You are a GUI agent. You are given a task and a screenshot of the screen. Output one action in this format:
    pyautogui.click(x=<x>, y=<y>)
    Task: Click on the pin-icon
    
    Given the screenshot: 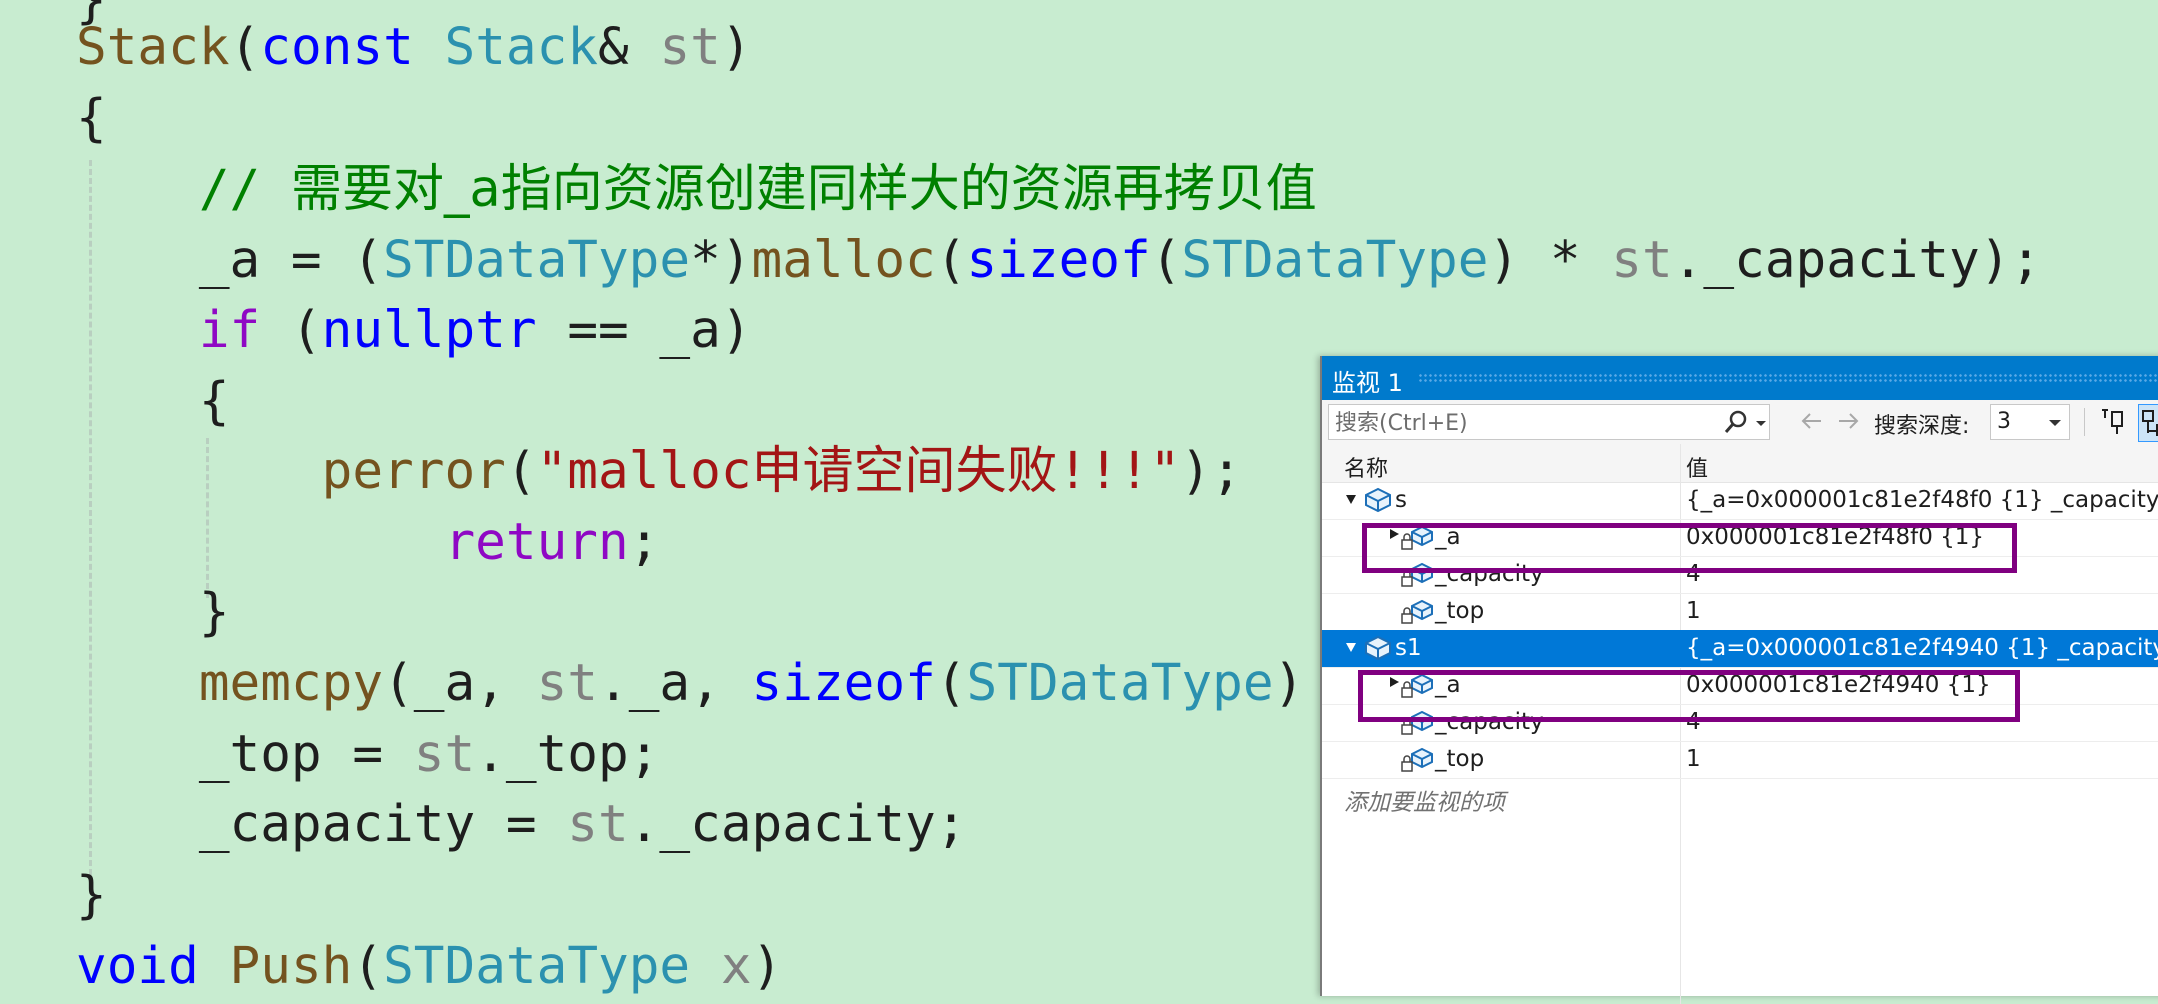 What is the action you would take?
    pyautogui.click(x=2114, y=422)
    